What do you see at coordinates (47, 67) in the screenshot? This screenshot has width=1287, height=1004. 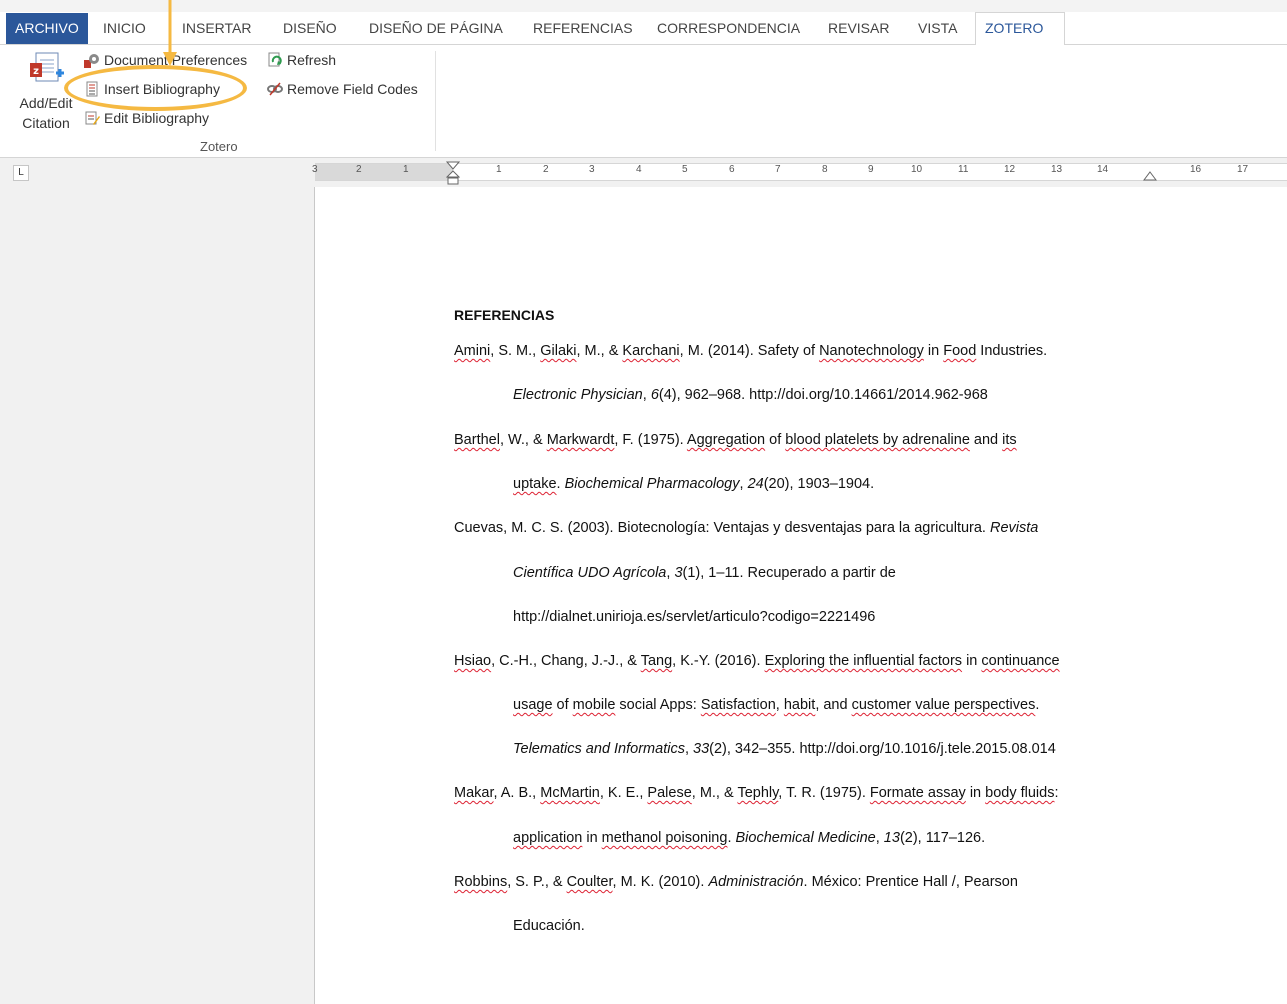 I see `add-citation-icon: z` at bounding box center [47, 67].